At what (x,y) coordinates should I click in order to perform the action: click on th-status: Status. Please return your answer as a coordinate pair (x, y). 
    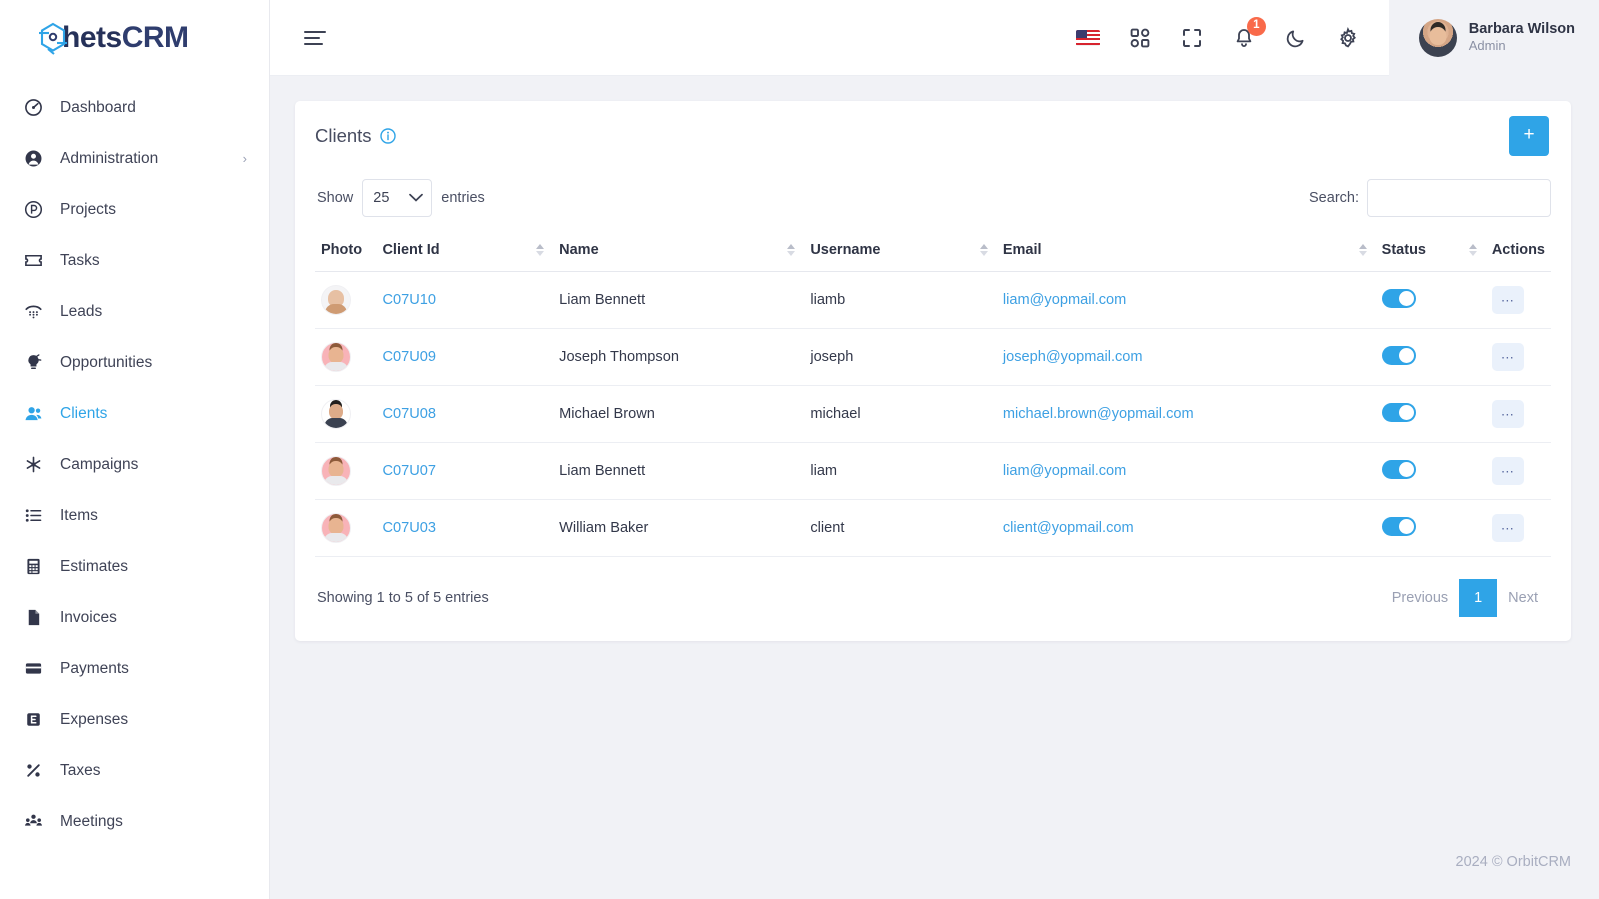
    Looking at the image, I should click on (1430, 251).